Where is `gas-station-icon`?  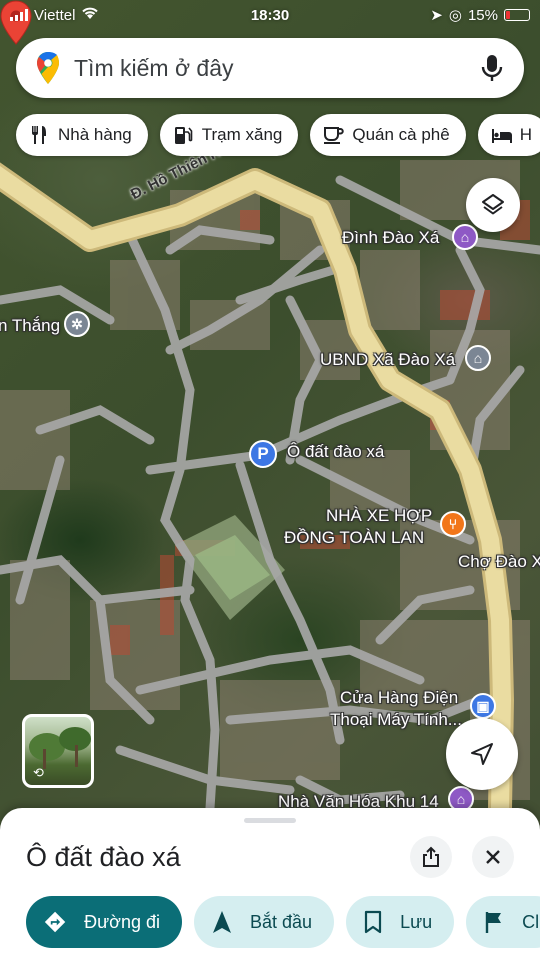
gas-station-icon is located at coordinates (183, 135).